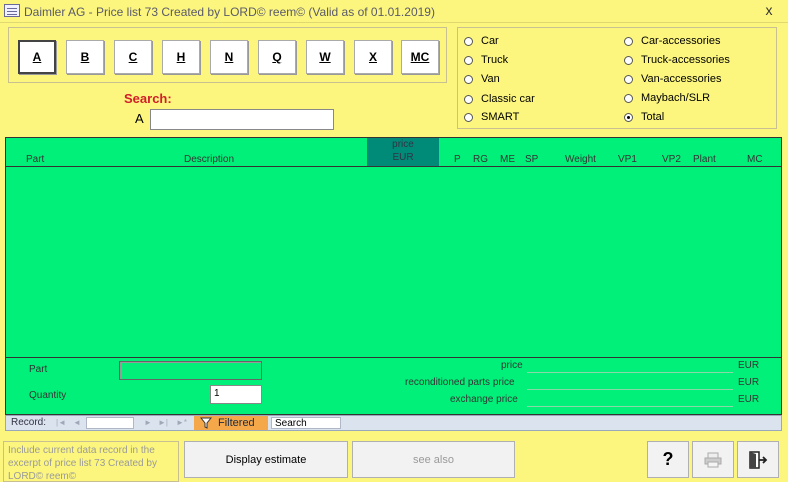 The width and height of the screenshot is (788, 482). Describe the element at coordinates (266, 459) in the screenshot. I see `display-estimate-button: Display estimate` at that location.